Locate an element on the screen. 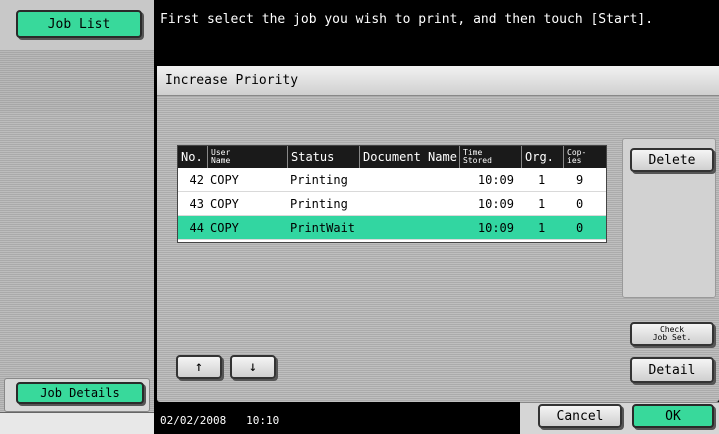 The image size is (719, 434). delete-button: Delete is located at coordinates (672, 160).